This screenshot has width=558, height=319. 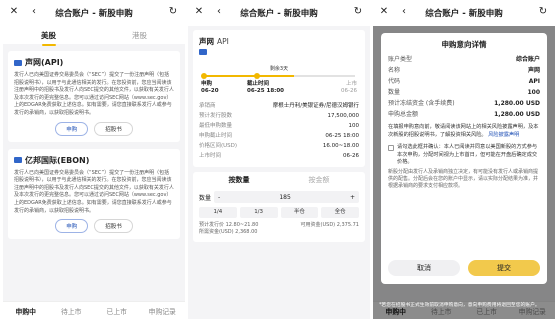 What do you see at coordinates (403, 114) in the screenshot?
I see `detail-key: 申购总金额` at bounding box center [403, 114].